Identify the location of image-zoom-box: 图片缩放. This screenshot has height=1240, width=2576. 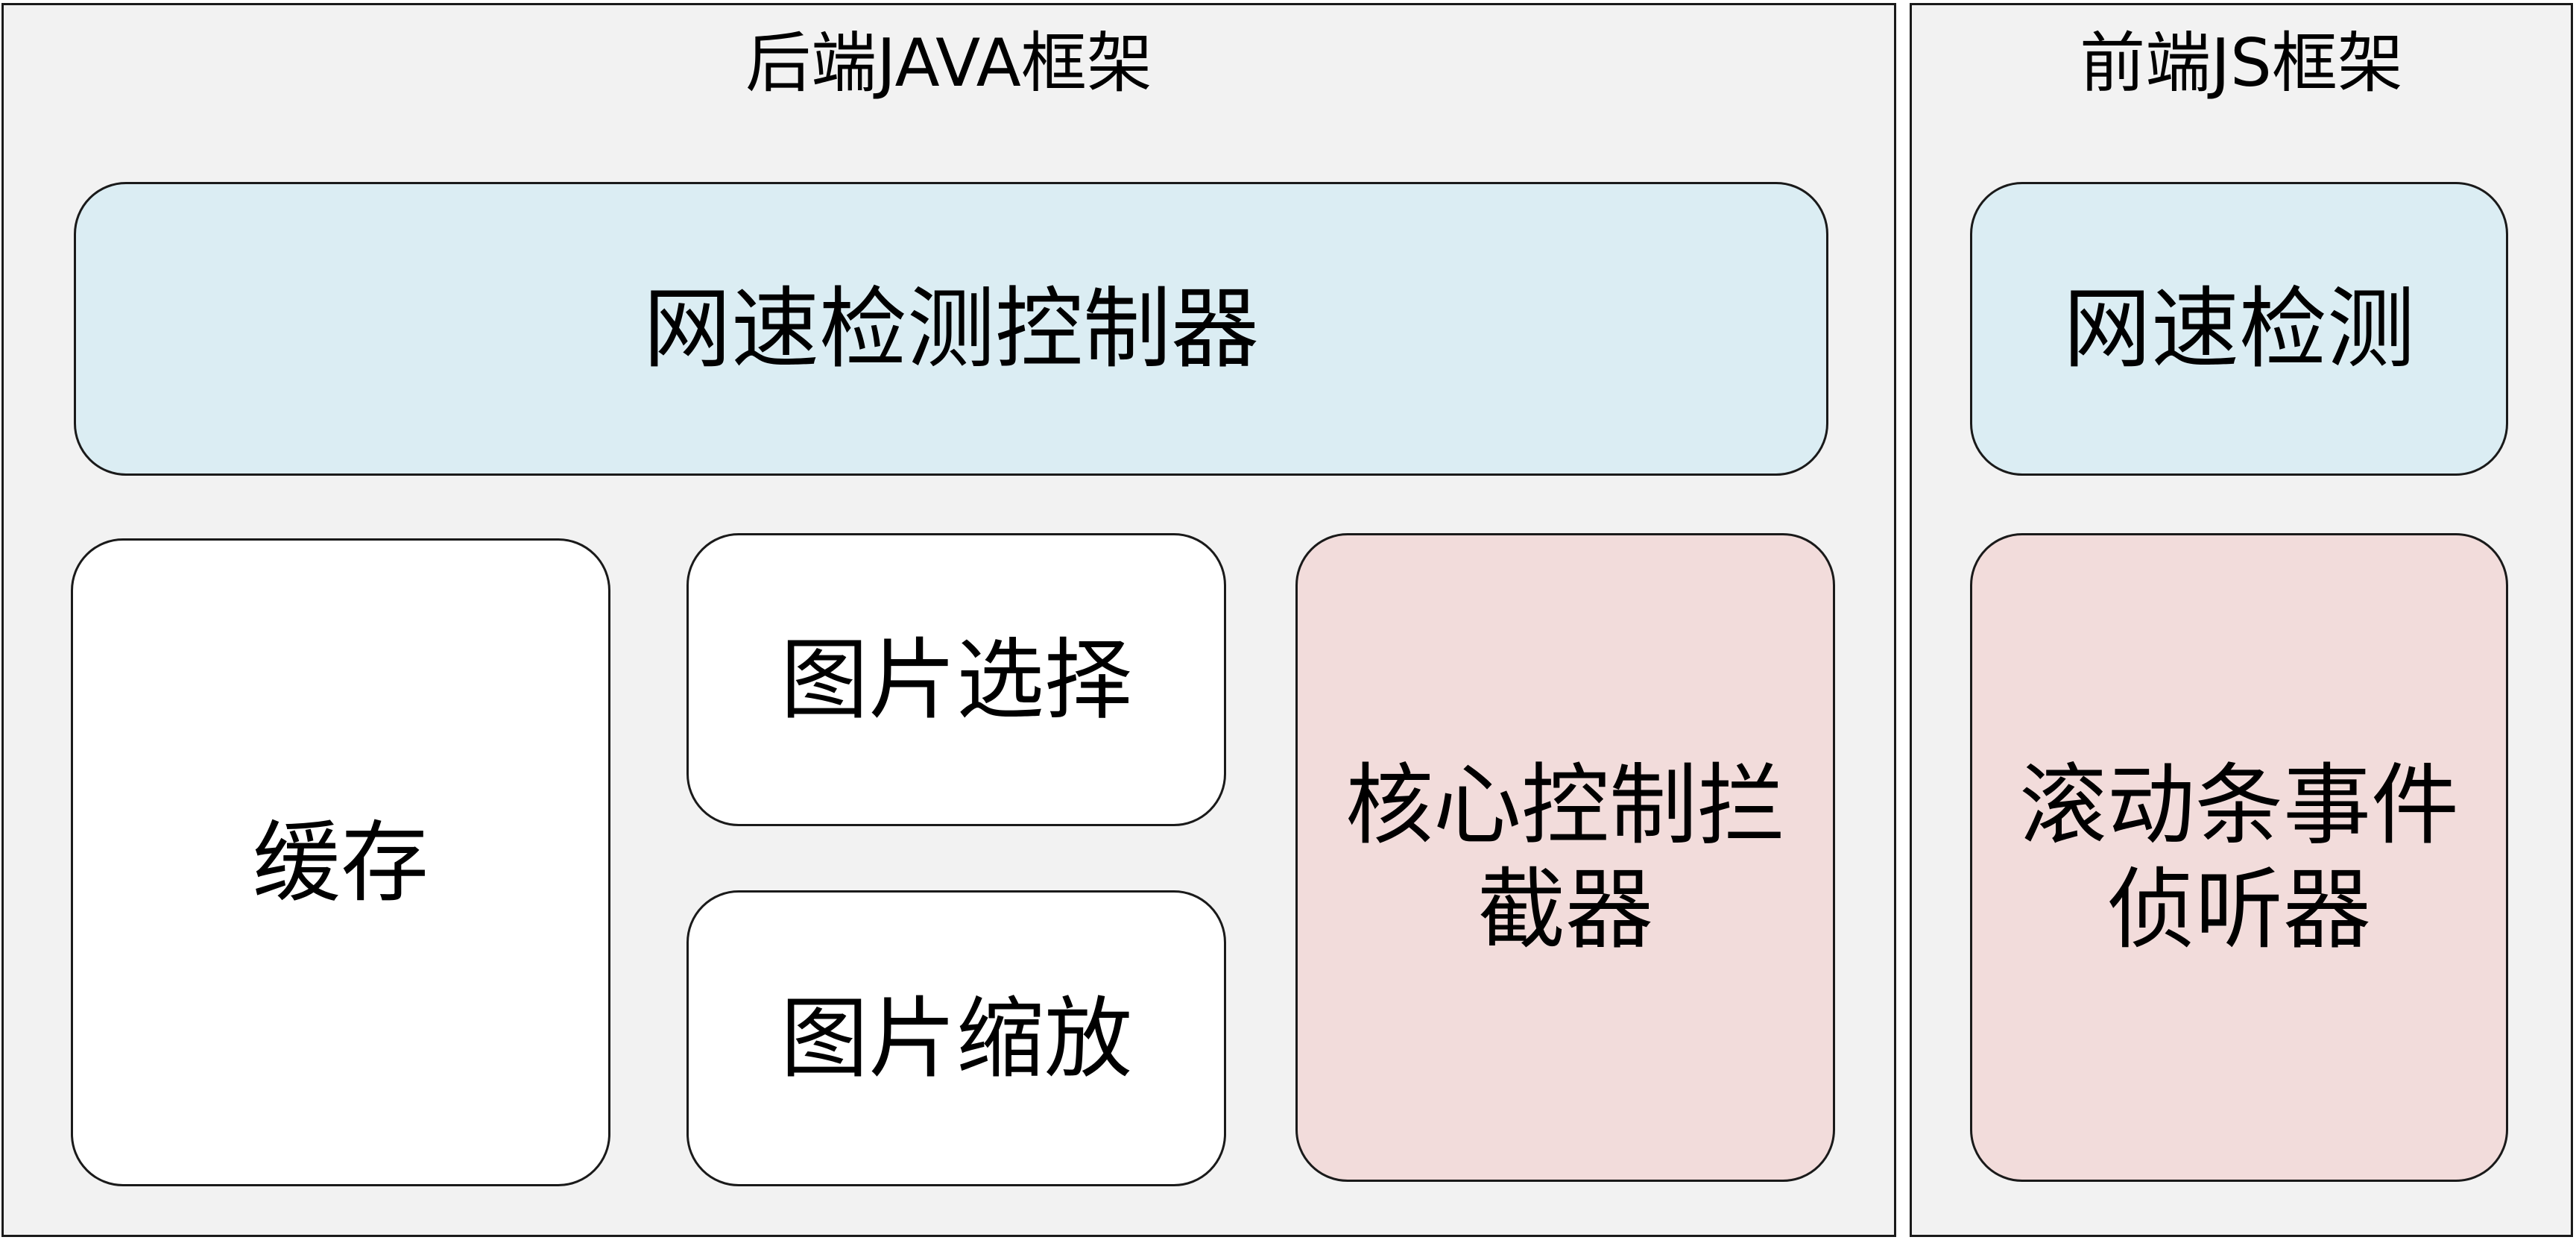
(956, 1038).